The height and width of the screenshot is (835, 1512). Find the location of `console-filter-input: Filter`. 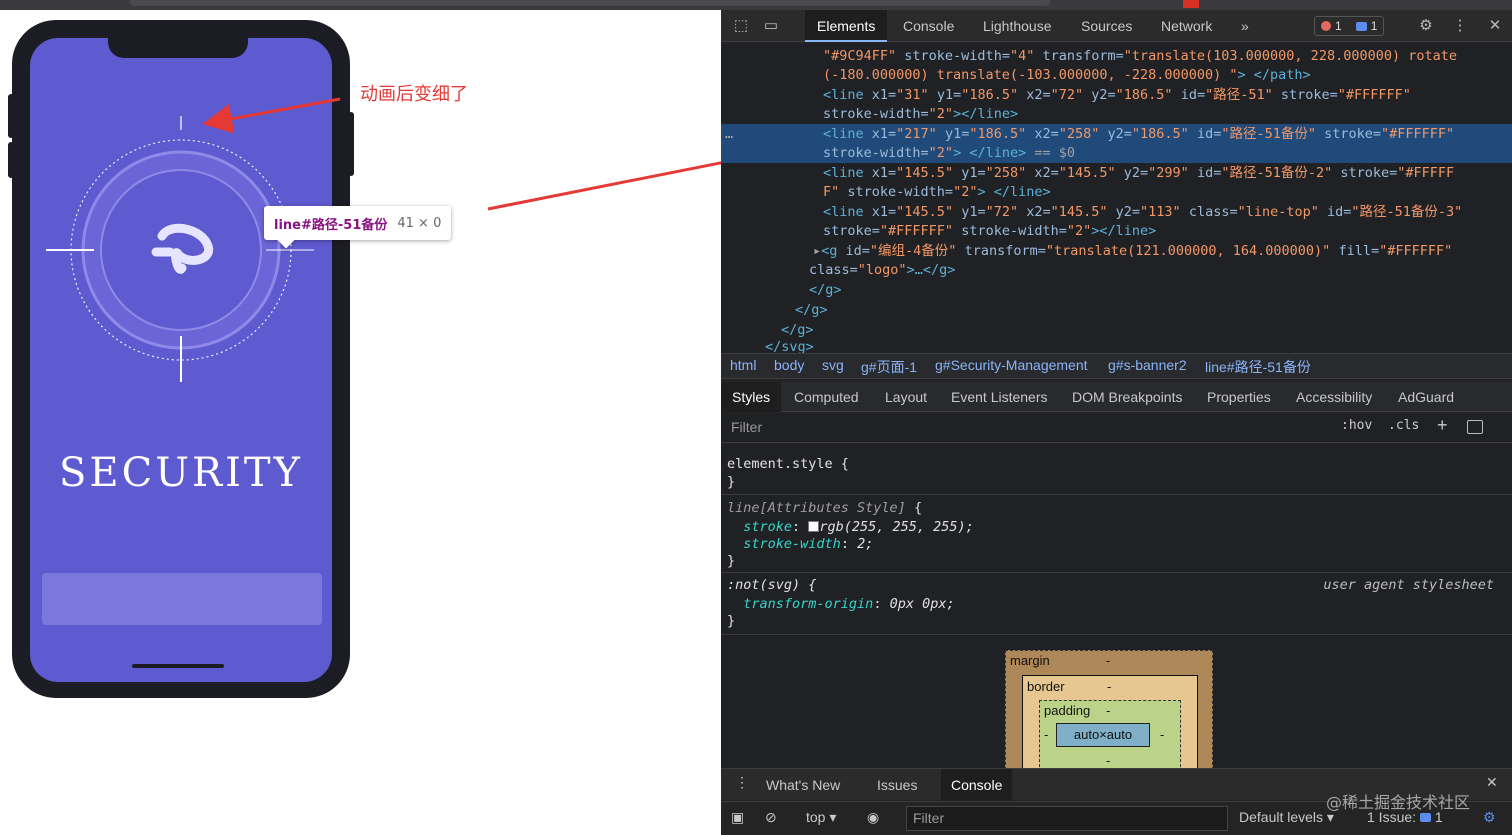

console-filter-input: Filter is located at coordinates (1067, 818).